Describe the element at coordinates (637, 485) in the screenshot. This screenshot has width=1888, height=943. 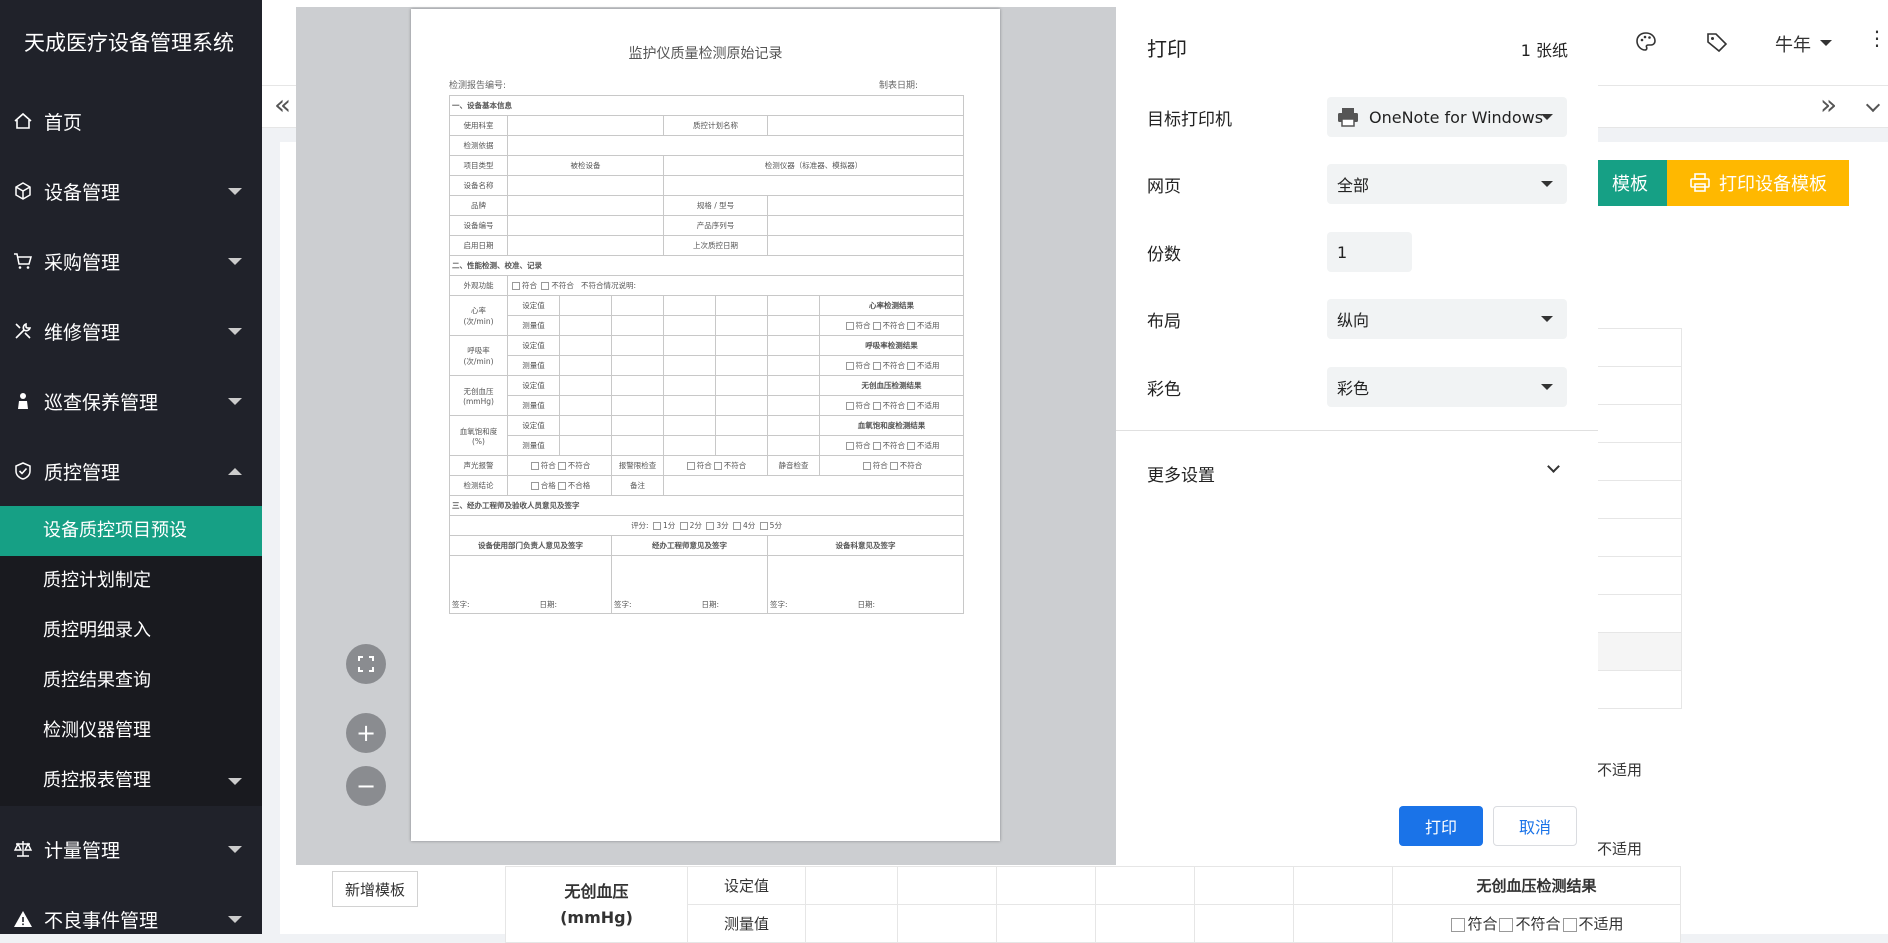
I see `doc-cell: 备注` at that location.